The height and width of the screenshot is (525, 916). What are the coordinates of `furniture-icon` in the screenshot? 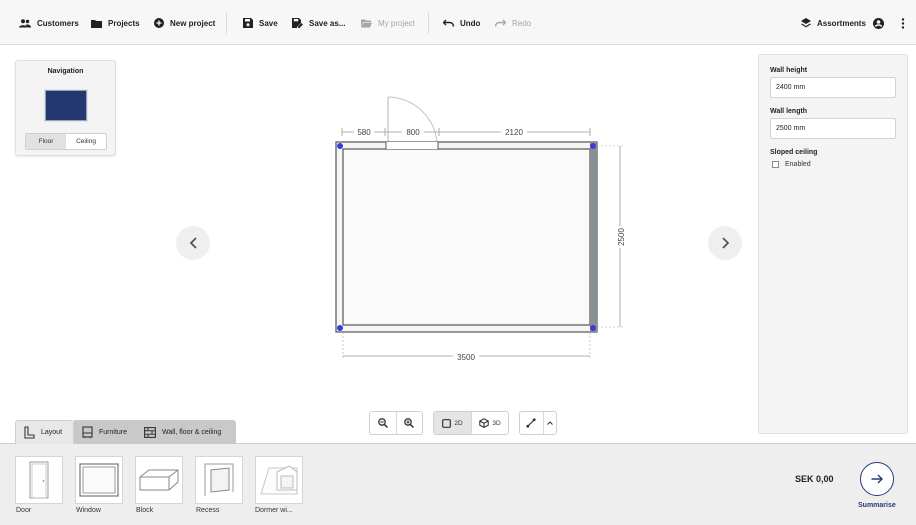 It's located at (87, 432).